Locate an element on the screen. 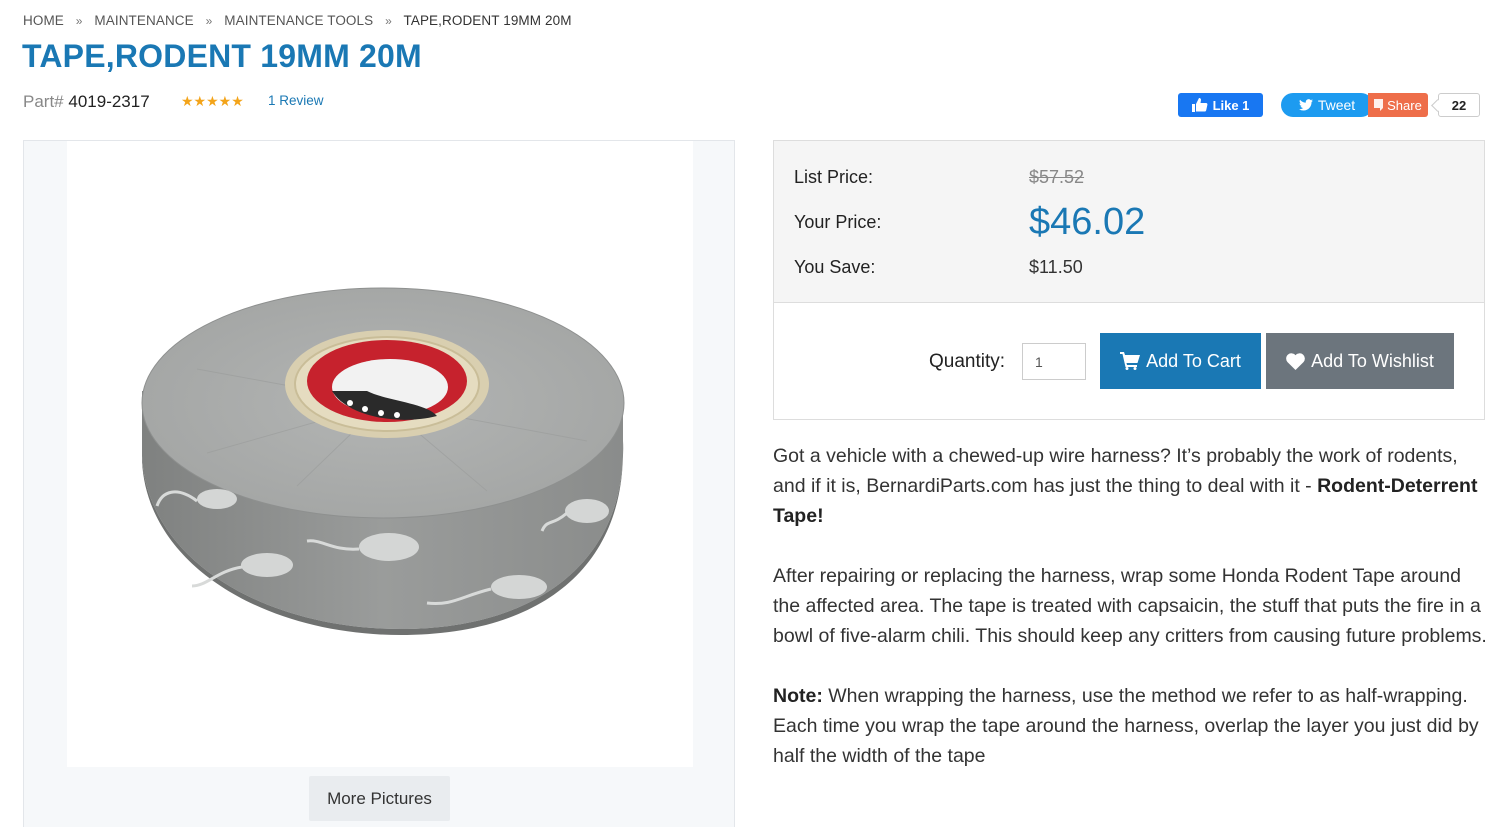  share-count: 22 is located at coordinates (1459, 105).